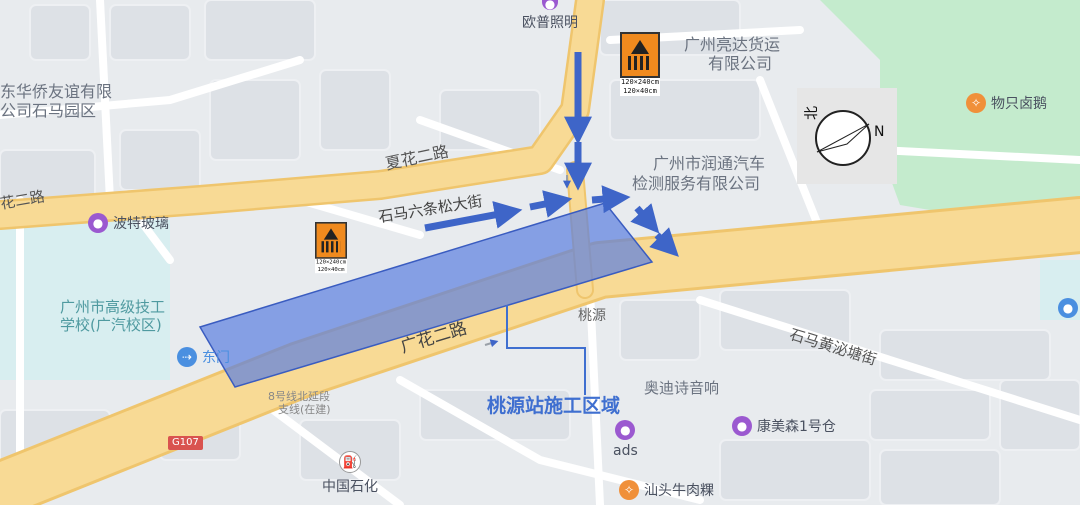 The width and height of the screenshot is (1080, 505). I want to click on area-label-runtong-1: 广州市润通汽车, so click(709, 163).